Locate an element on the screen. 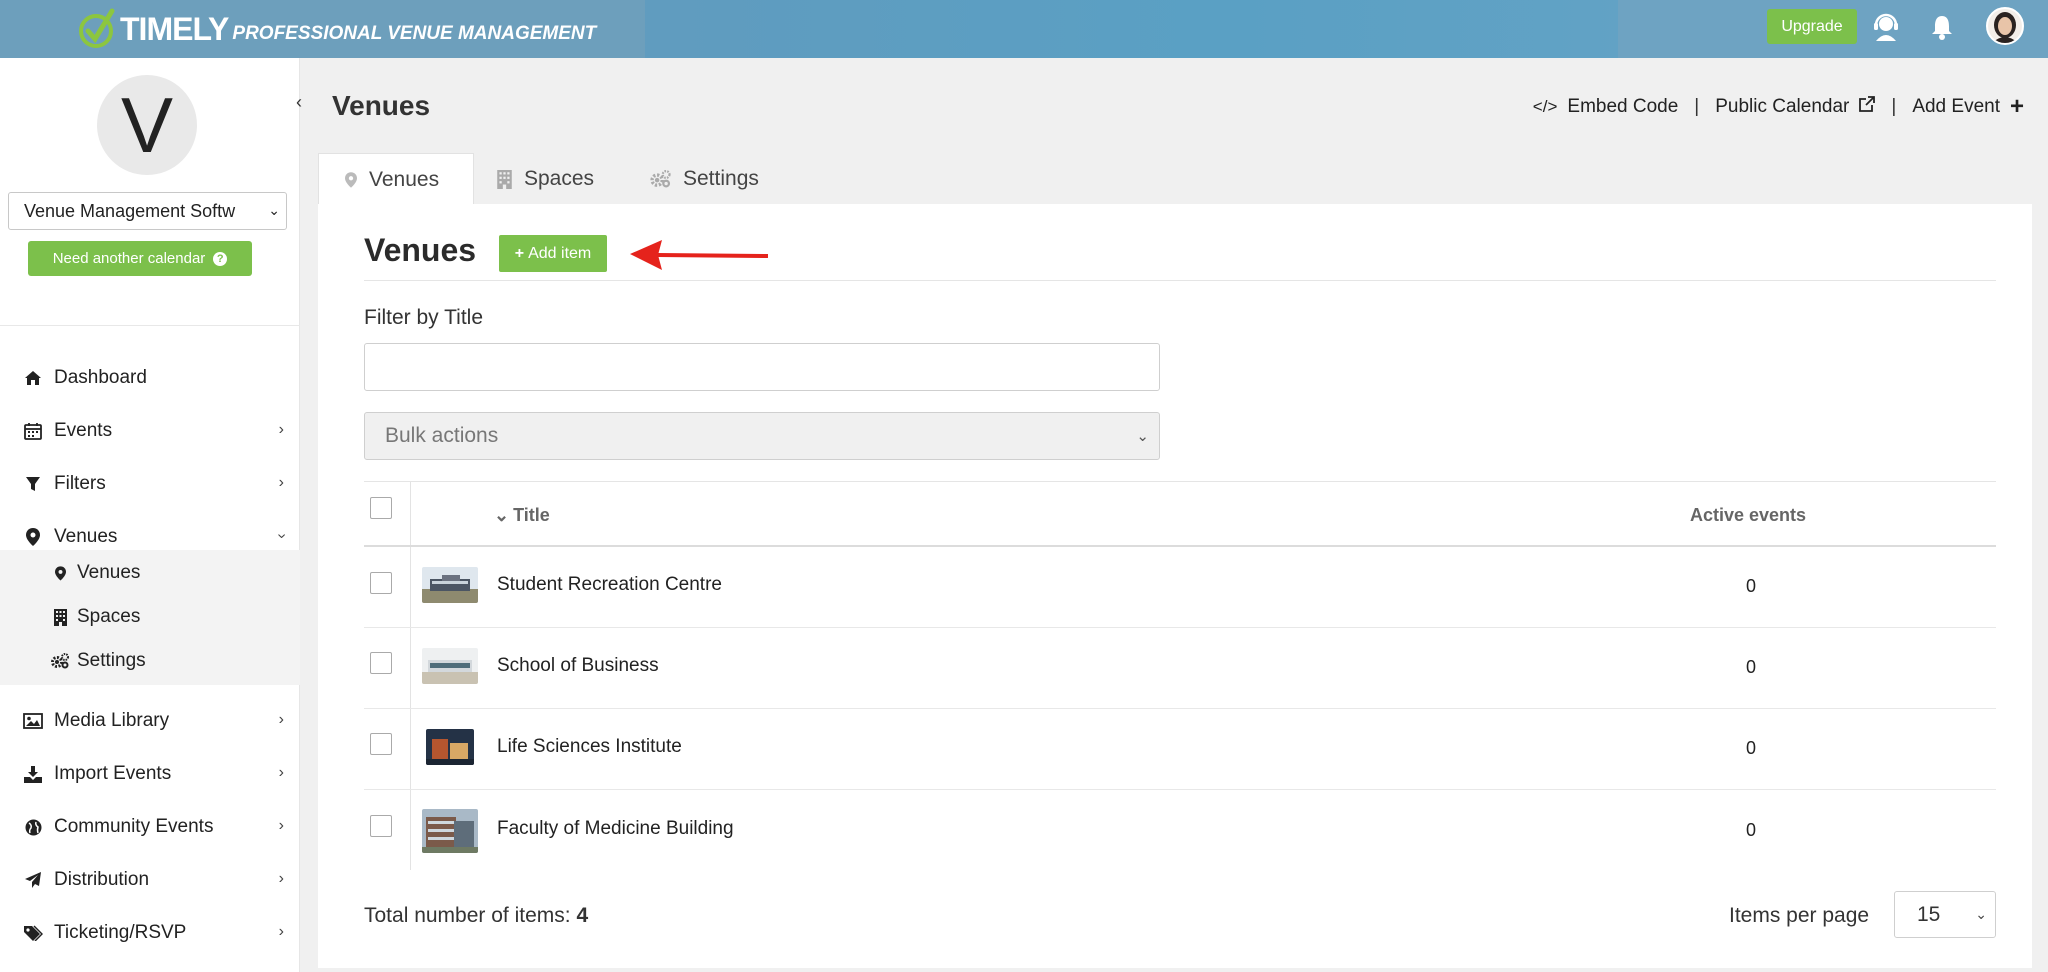 The height and width of the screenshot is (972, 2048). sidebar-item-label: Venues is located at coordinates (86, 536).